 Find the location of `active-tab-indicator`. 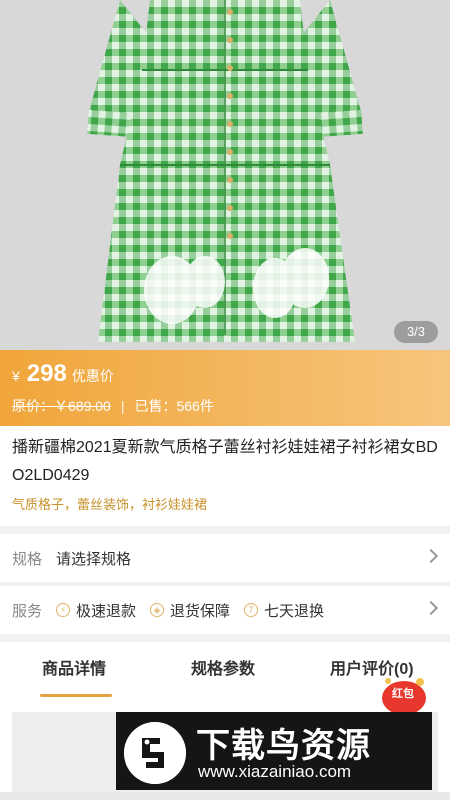

active-tab-indicator is located at coordinates (76, 695).